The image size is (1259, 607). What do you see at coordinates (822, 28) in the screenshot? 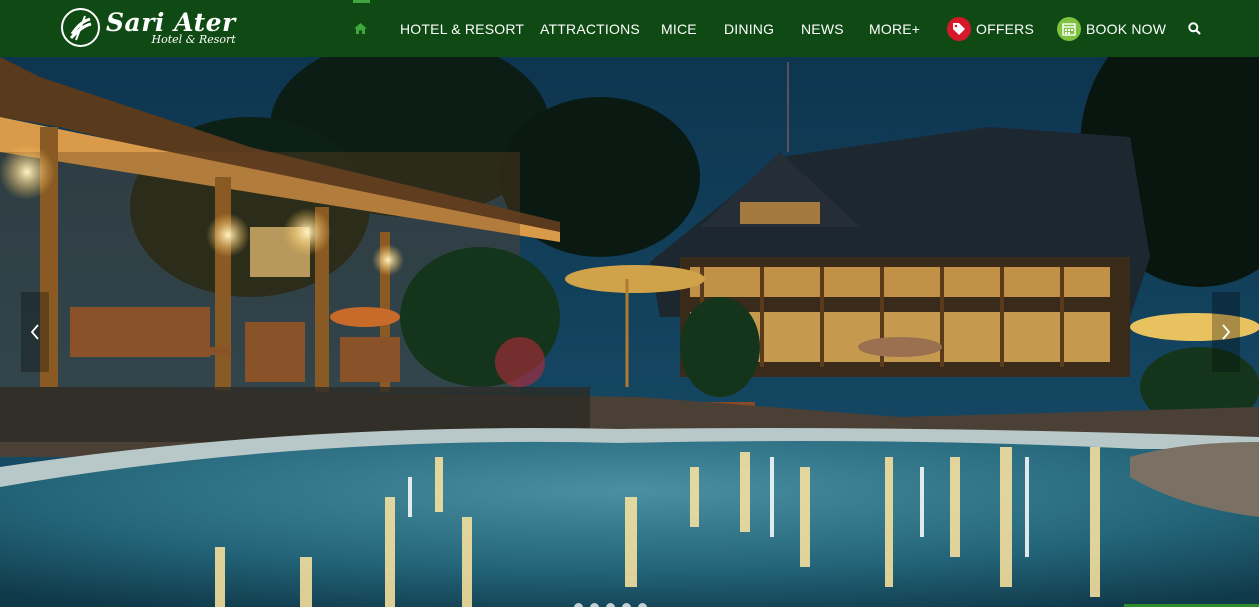
I see `nav-news: NEWS` at bounding box center [822, 28].